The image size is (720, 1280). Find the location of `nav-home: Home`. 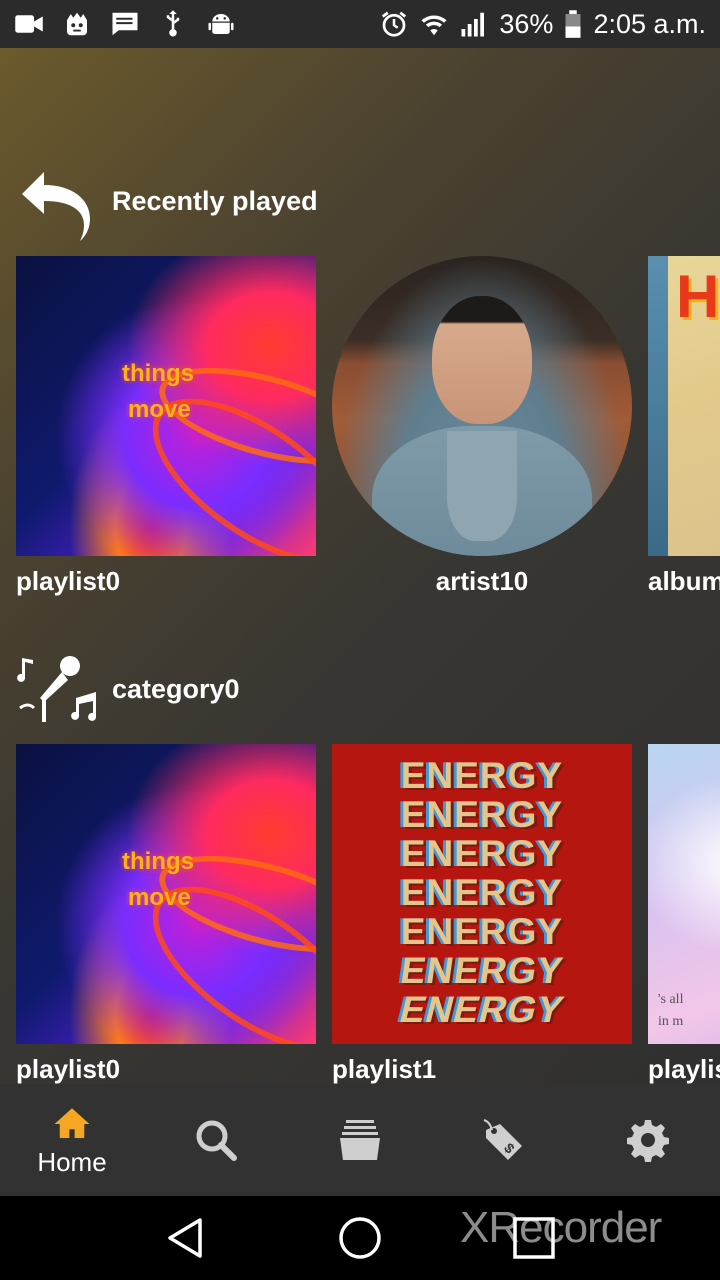

nav-home: Home is located at coordinates (72, 1140).